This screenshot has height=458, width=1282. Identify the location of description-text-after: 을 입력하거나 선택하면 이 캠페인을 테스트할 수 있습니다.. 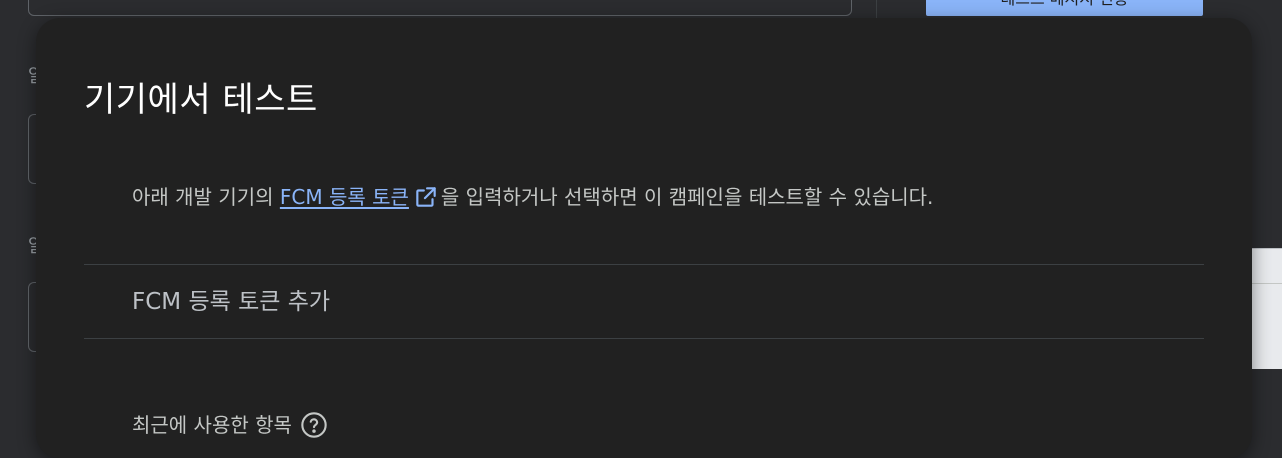
(687, 197).